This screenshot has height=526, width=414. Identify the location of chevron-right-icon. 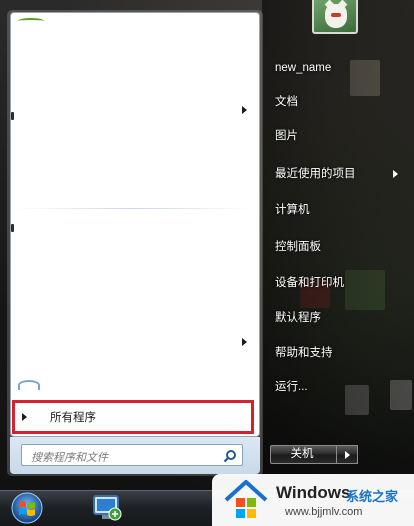
(347, 455).